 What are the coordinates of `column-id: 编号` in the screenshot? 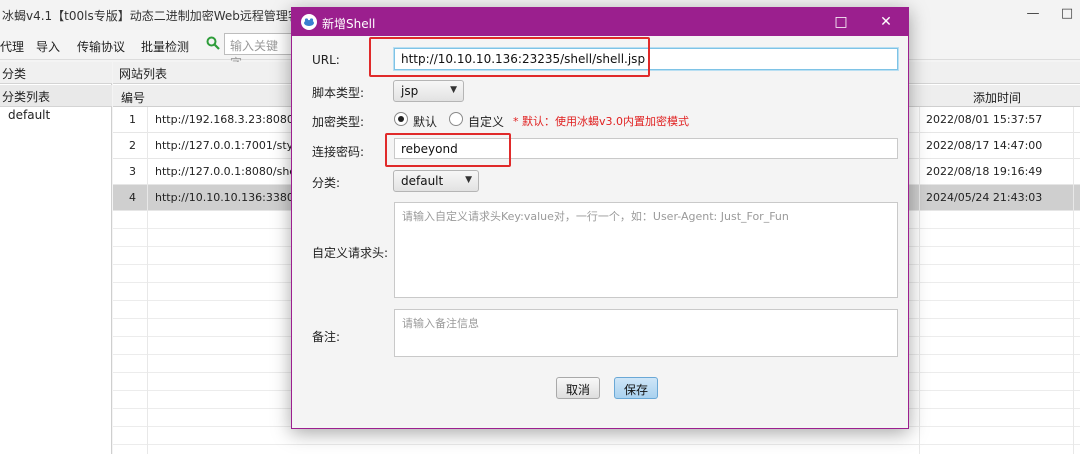 It's located at (133, 97).